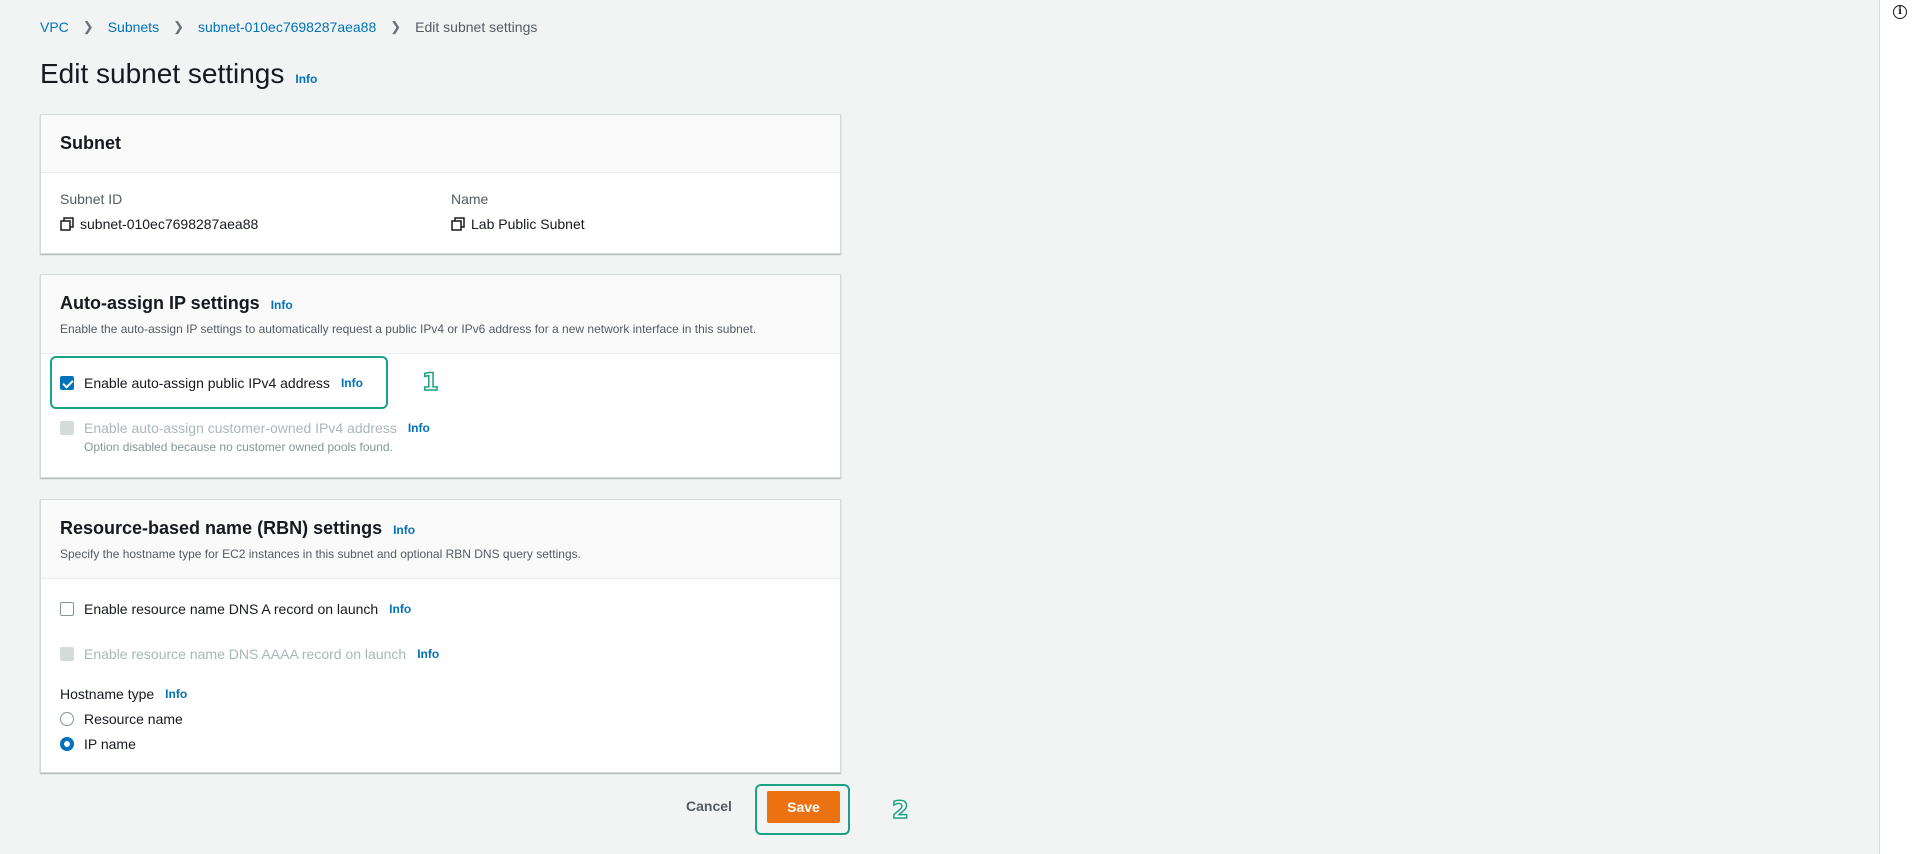 The height and width of the screenshot is (854, 1920). Describe the element at coordinates (428, 654) in the screenshot. I see `dns-aaaa-info-link: Info` at that location.